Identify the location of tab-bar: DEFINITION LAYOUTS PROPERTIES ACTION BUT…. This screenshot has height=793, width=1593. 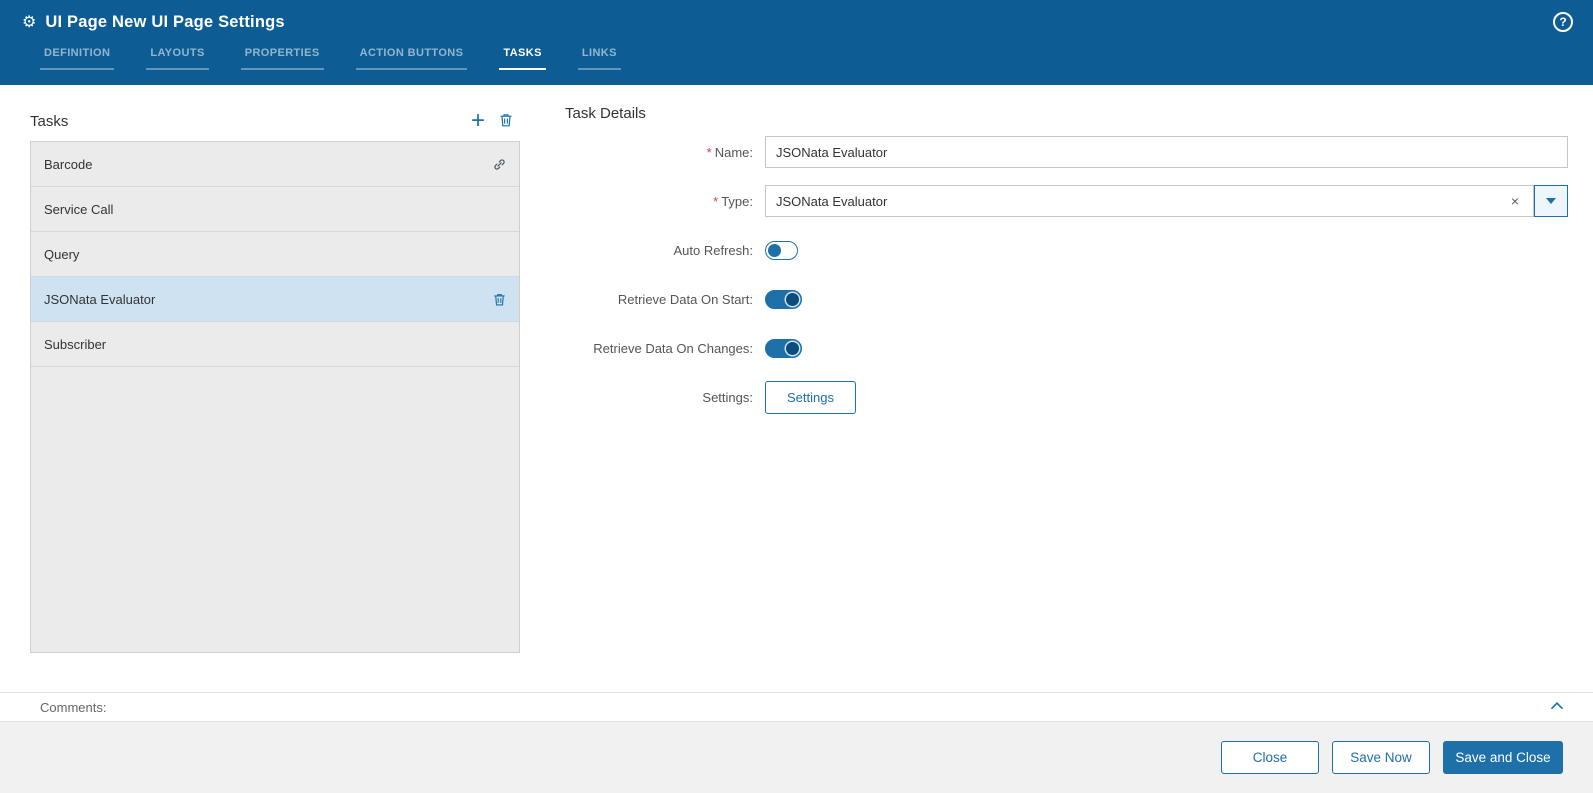
(796, 58).